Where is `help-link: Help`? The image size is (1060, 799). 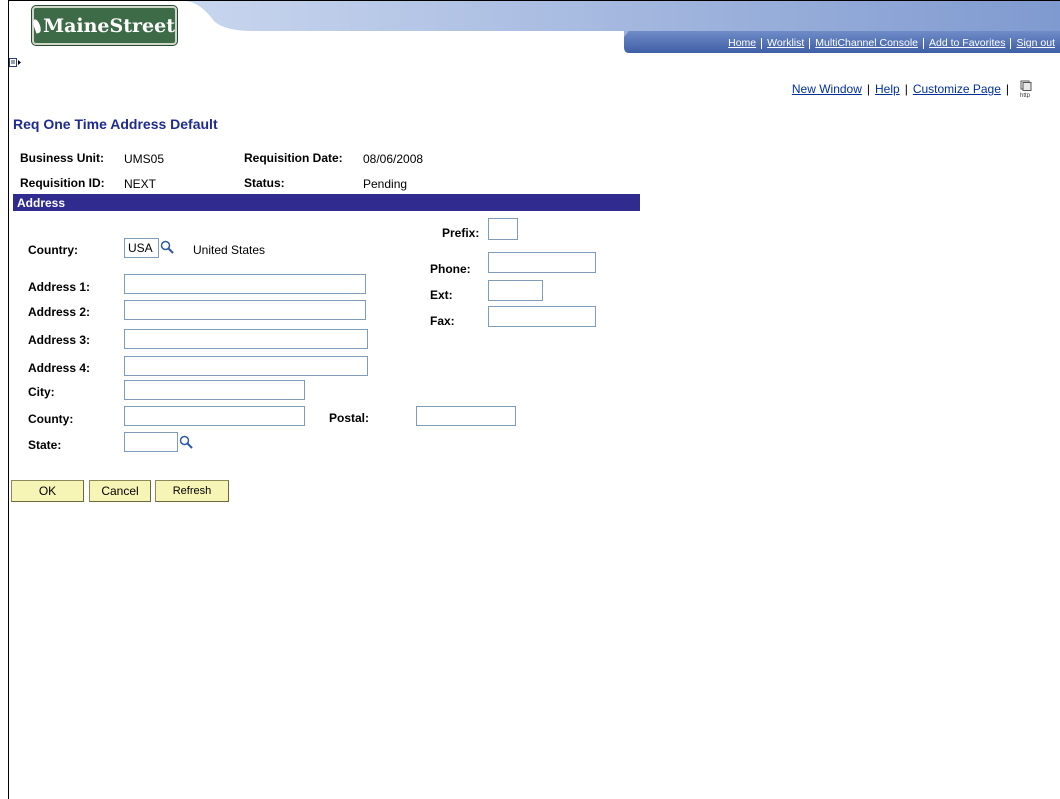
help-link: Help is located at coordinates (887, 89).